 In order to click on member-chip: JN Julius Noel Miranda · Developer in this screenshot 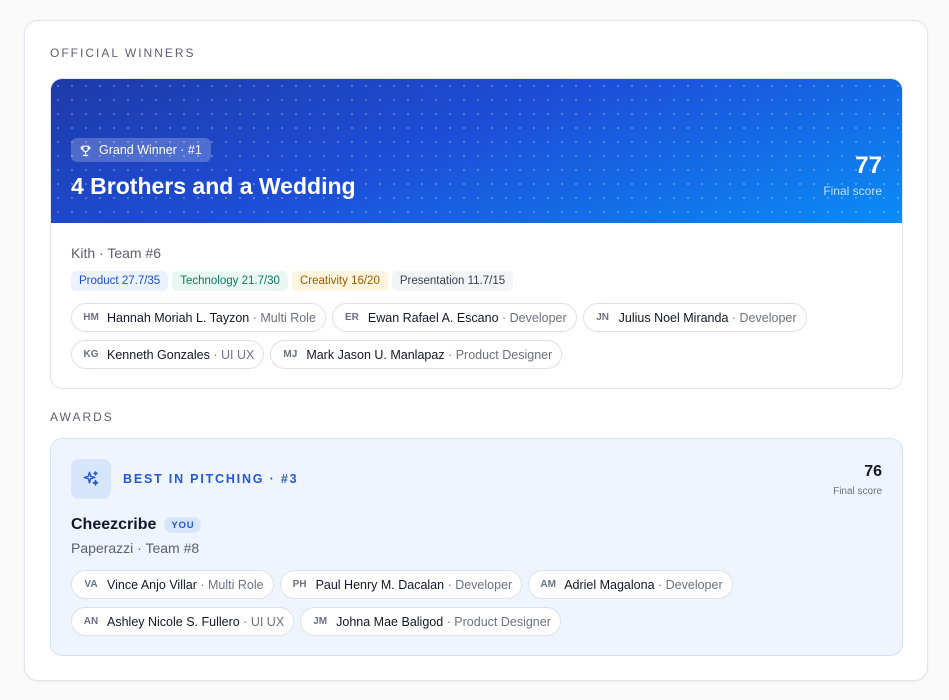, I will do `click(694, 317)`.